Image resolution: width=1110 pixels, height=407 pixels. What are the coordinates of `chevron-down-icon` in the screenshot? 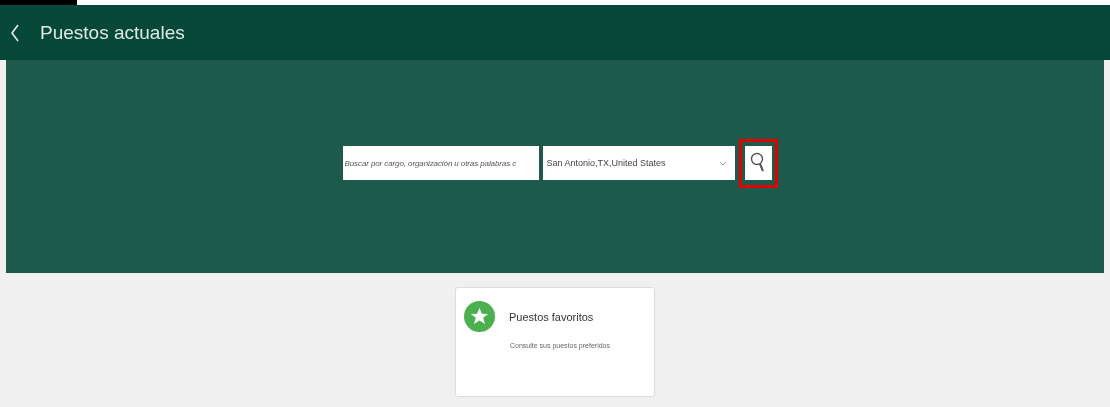 It's located at (722, 163).